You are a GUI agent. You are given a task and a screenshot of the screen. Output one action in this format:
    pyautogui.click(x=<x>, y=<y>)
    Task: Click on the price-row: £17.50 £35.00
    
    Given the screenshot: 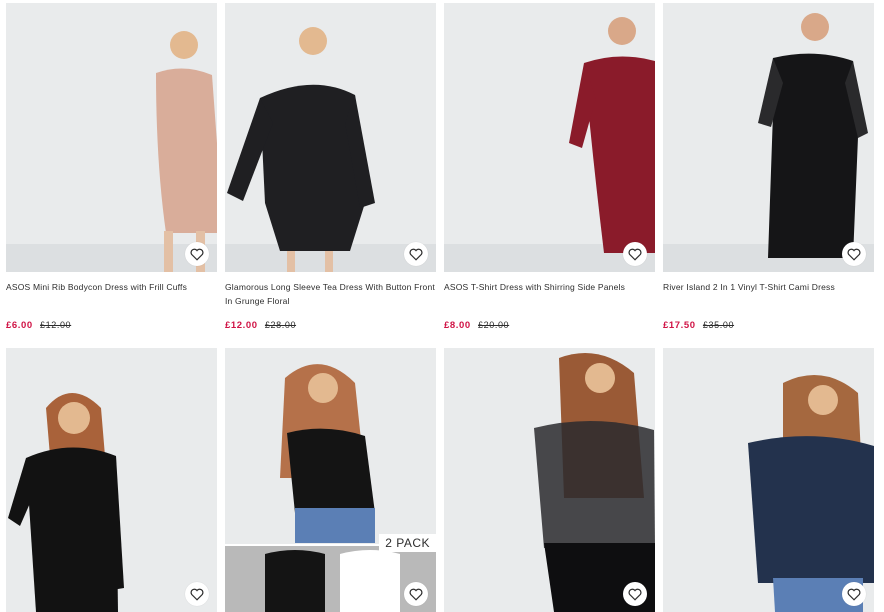 What is the action you would take?
    pyautogui.click(x=768, y=325)
    